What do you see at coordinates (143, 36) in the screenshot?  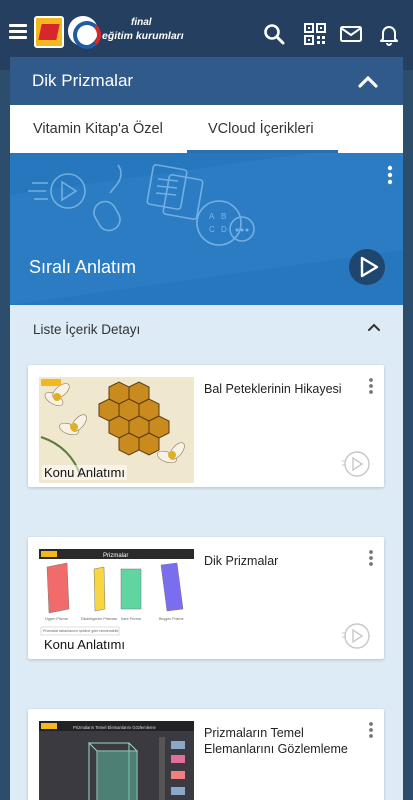 I see `logo-text-bottom: eğitim kurumları` at bounding box center [143, 36].